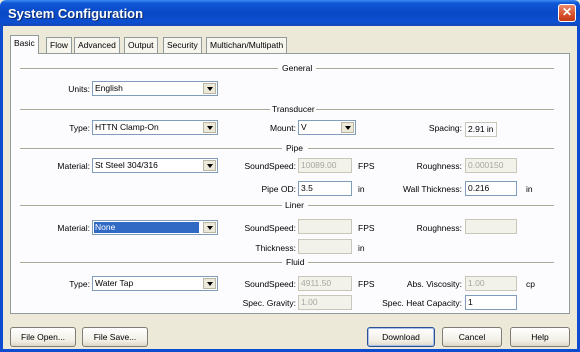 The width and height of the screenshot is (580, 352). Describe the element at coordinates (297, 68) in the screenshot. I see `section-title-general: General` at that location.